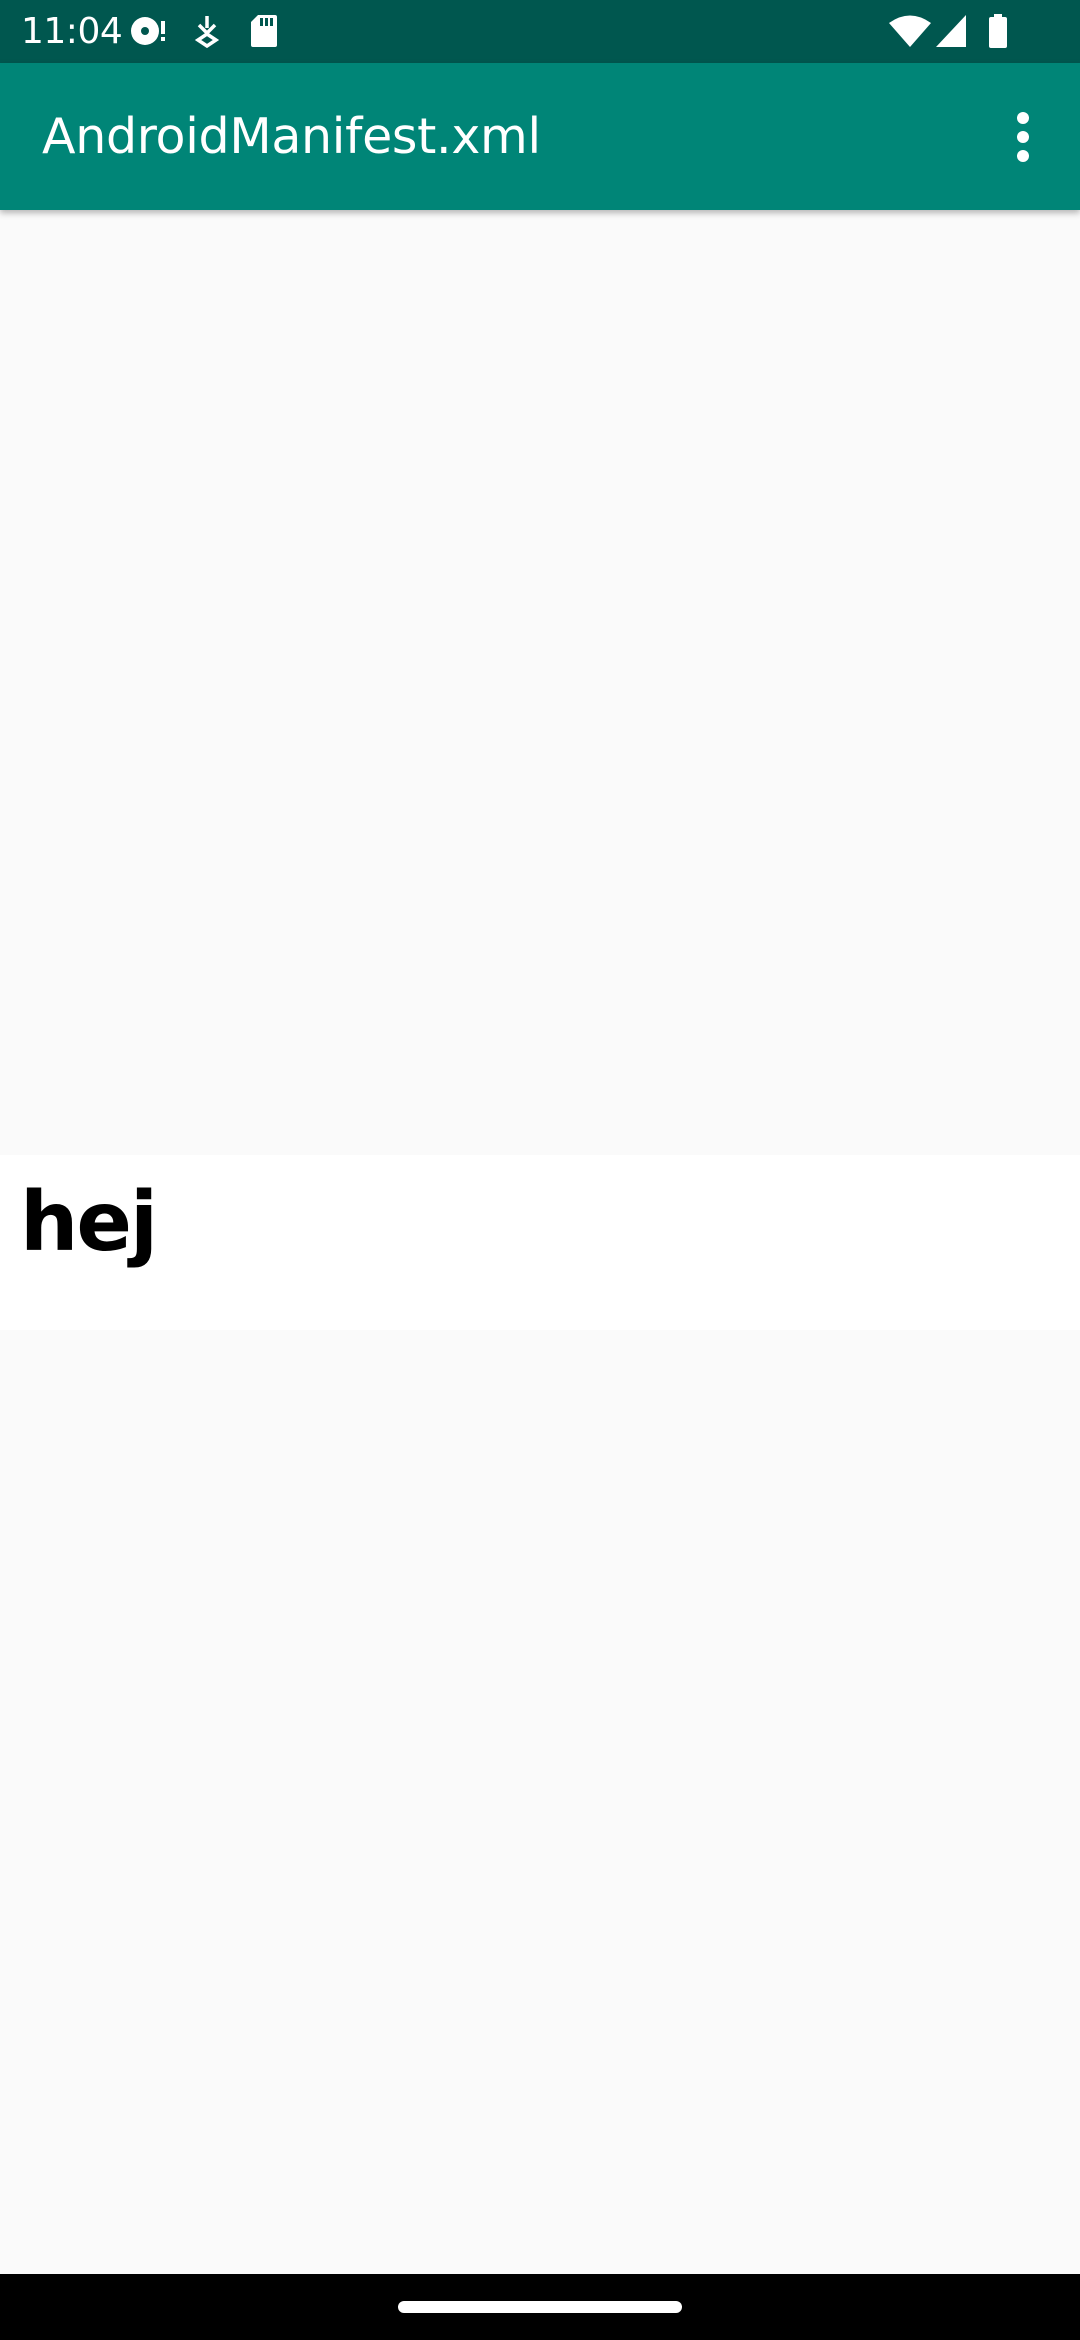  Describe the element at coordinates (89, 1222) in the screenshot. I see `content-text: hej` at that location.